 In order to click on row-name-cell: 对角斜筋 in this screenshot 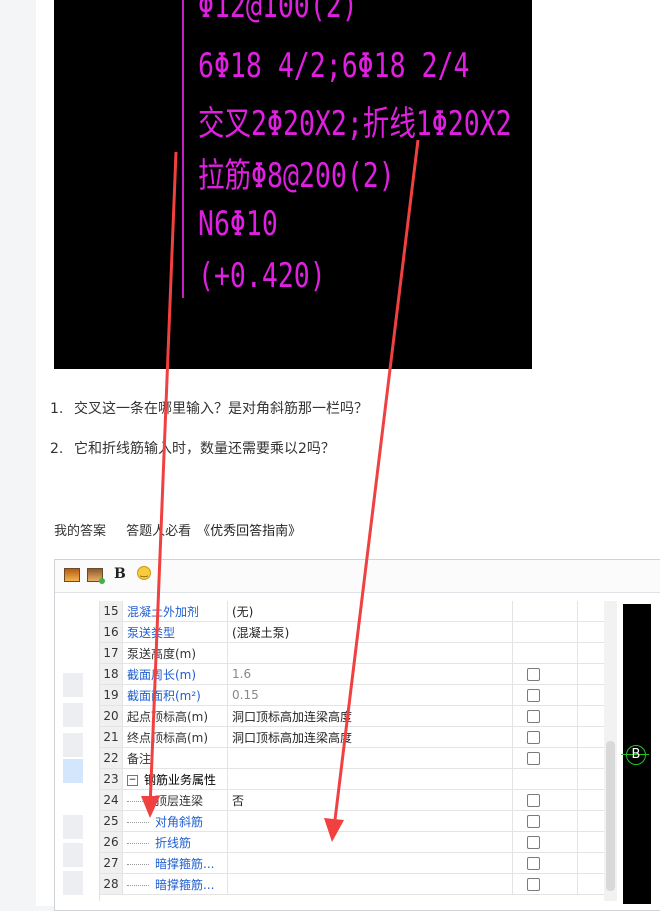, I will do `click(175, 821)`.